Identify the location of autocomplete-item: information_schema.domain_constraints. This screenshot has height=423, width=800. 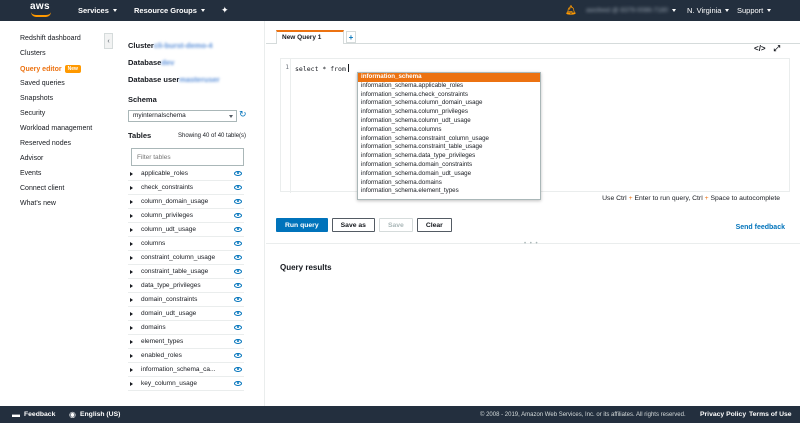
(449, 165).